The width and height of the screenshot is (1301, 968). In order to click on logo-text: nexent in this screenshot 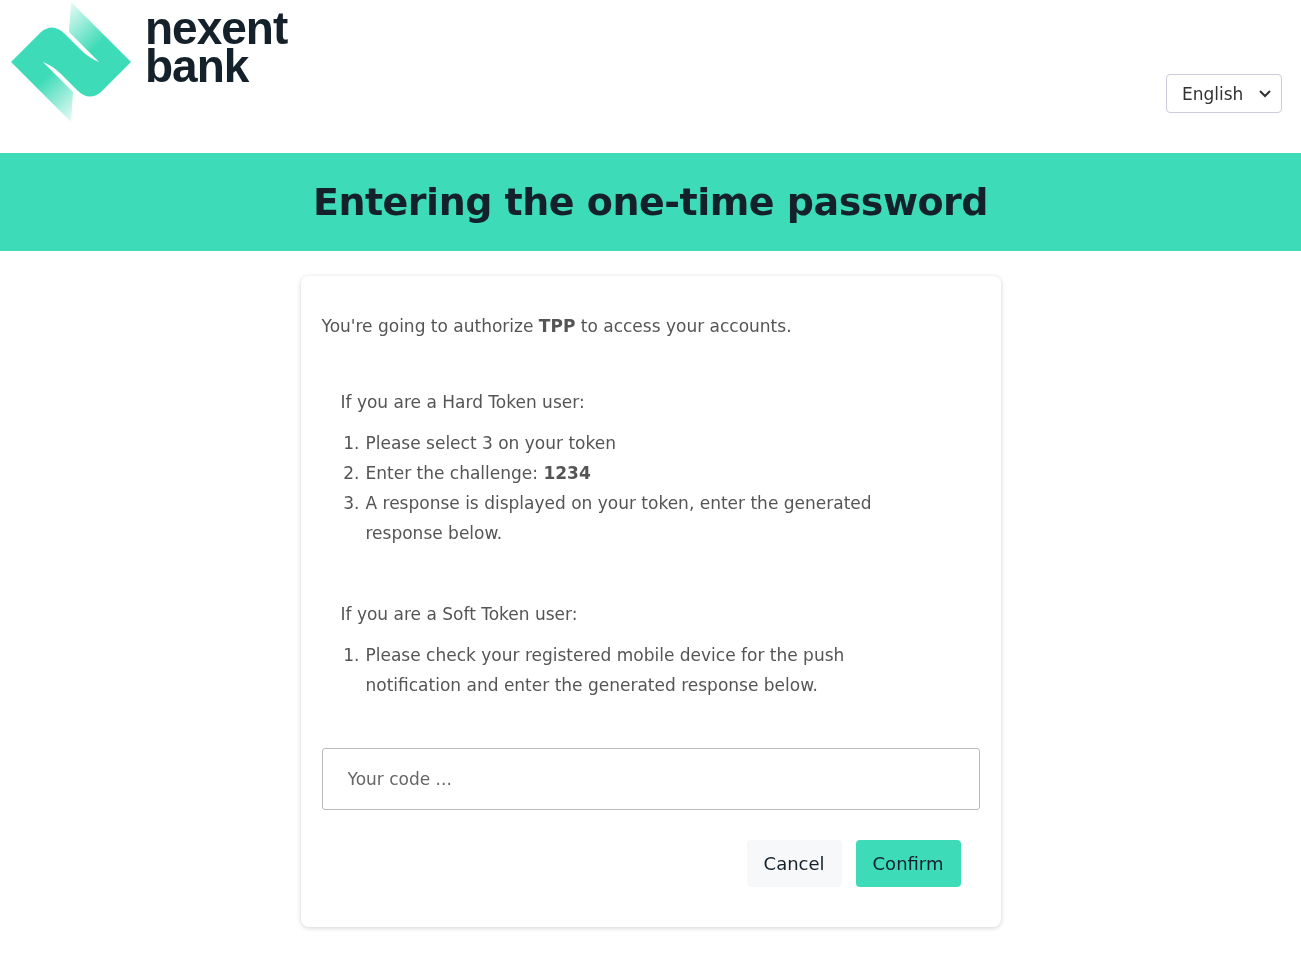, I will do `click(216, 28)`.